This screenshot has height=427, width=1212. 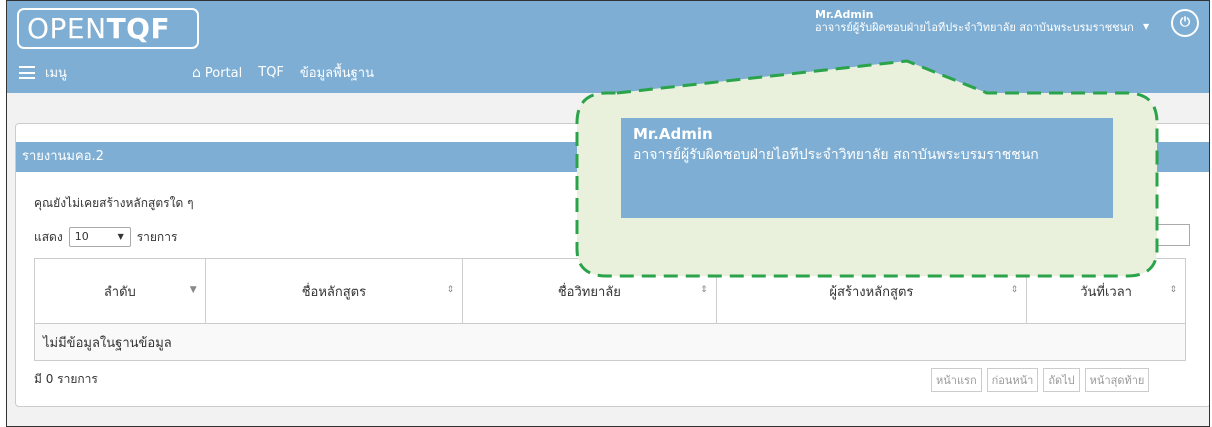 I want to click on callout-user-name: Mr.Admin, so click(x=673, y=134).